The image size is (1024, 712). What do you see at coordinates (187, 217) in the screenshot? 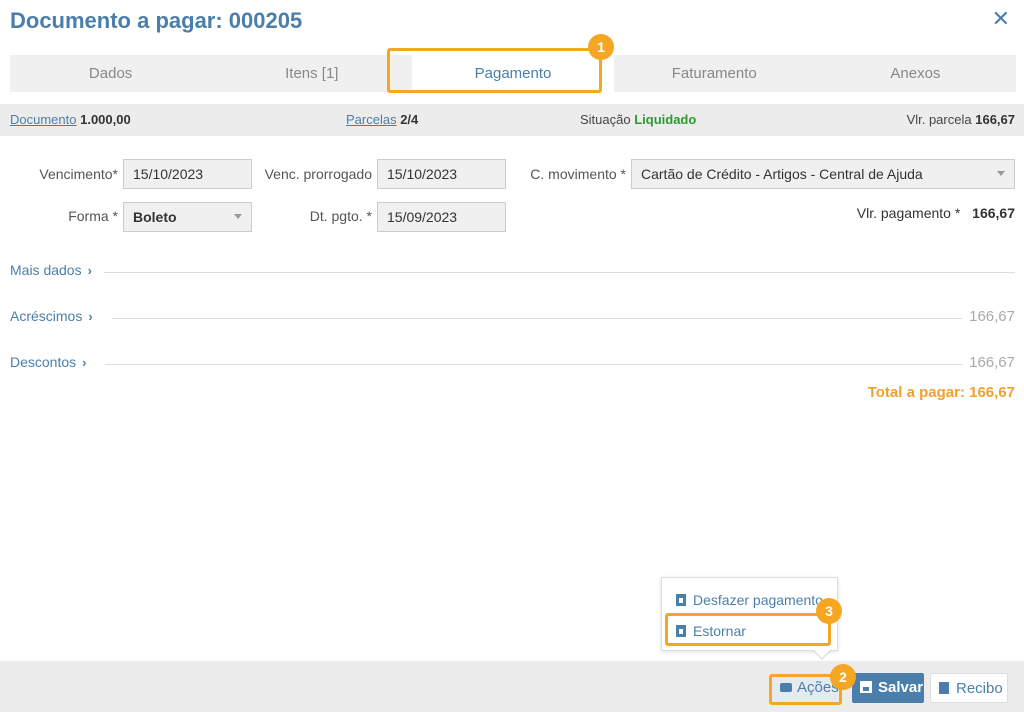
I see `forma-select: Boleto` at bounding box center [187, 217].